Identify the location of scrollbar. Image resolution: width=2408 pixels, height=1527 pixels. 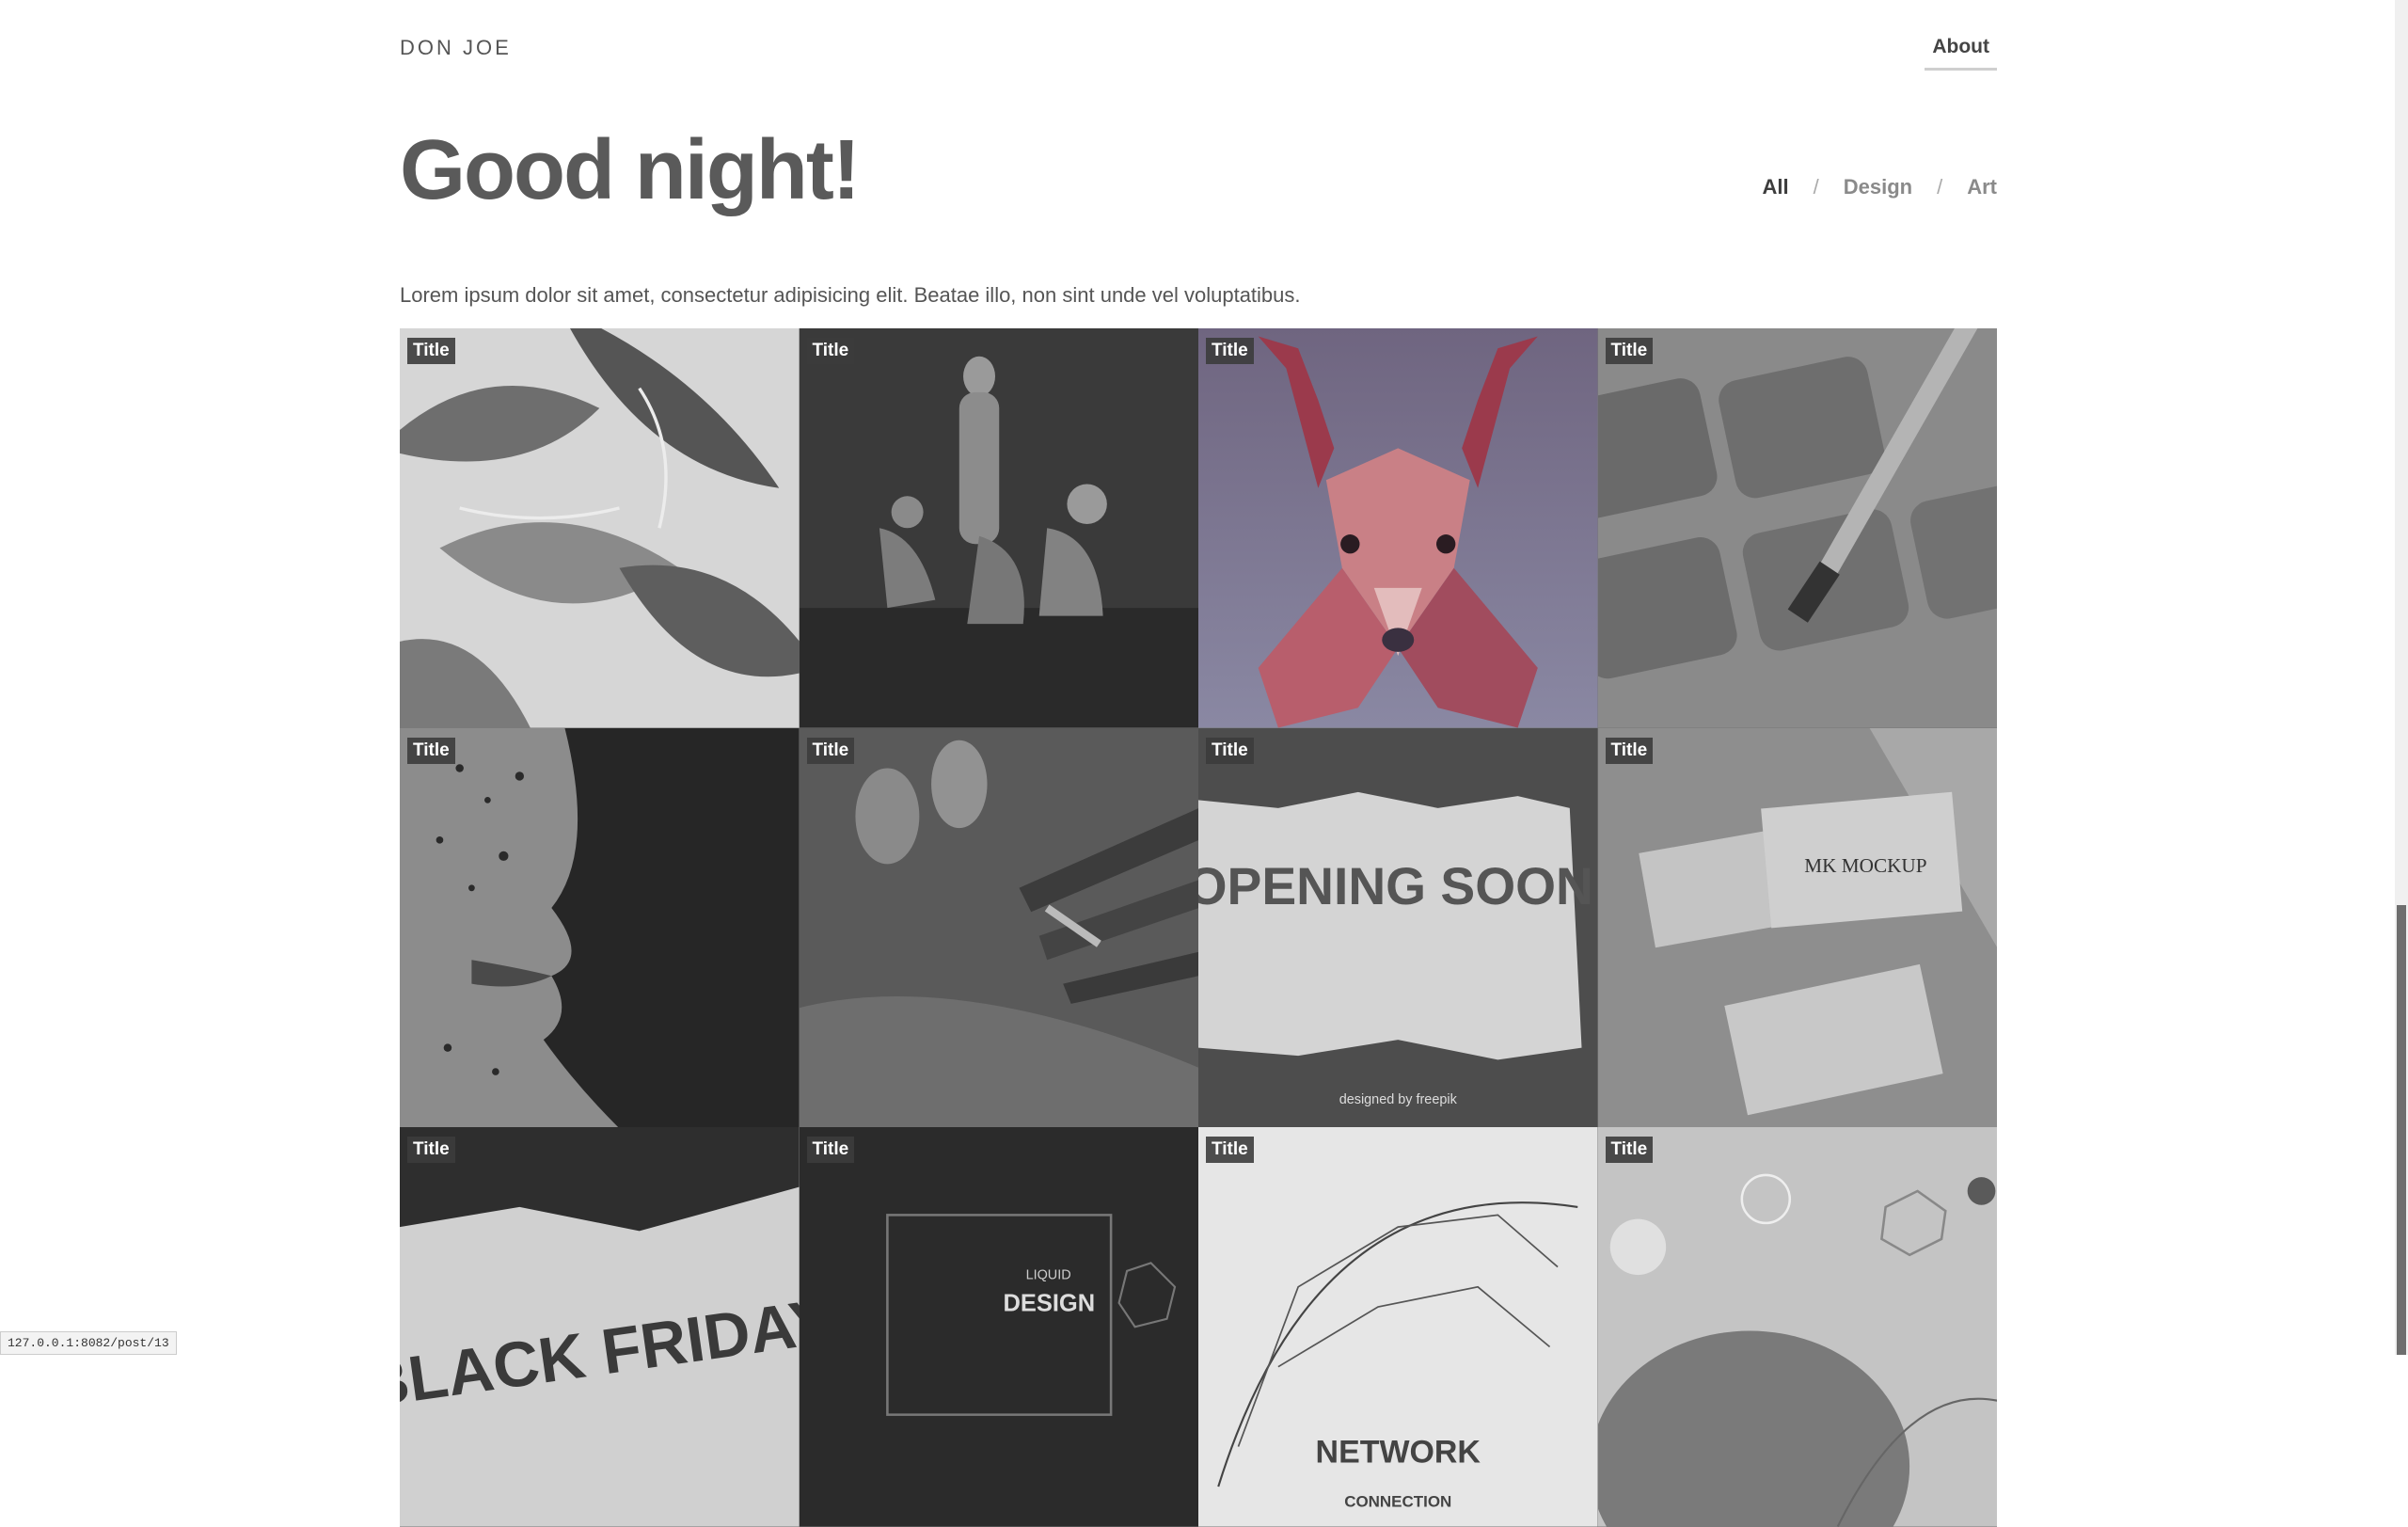
(2402, 677).